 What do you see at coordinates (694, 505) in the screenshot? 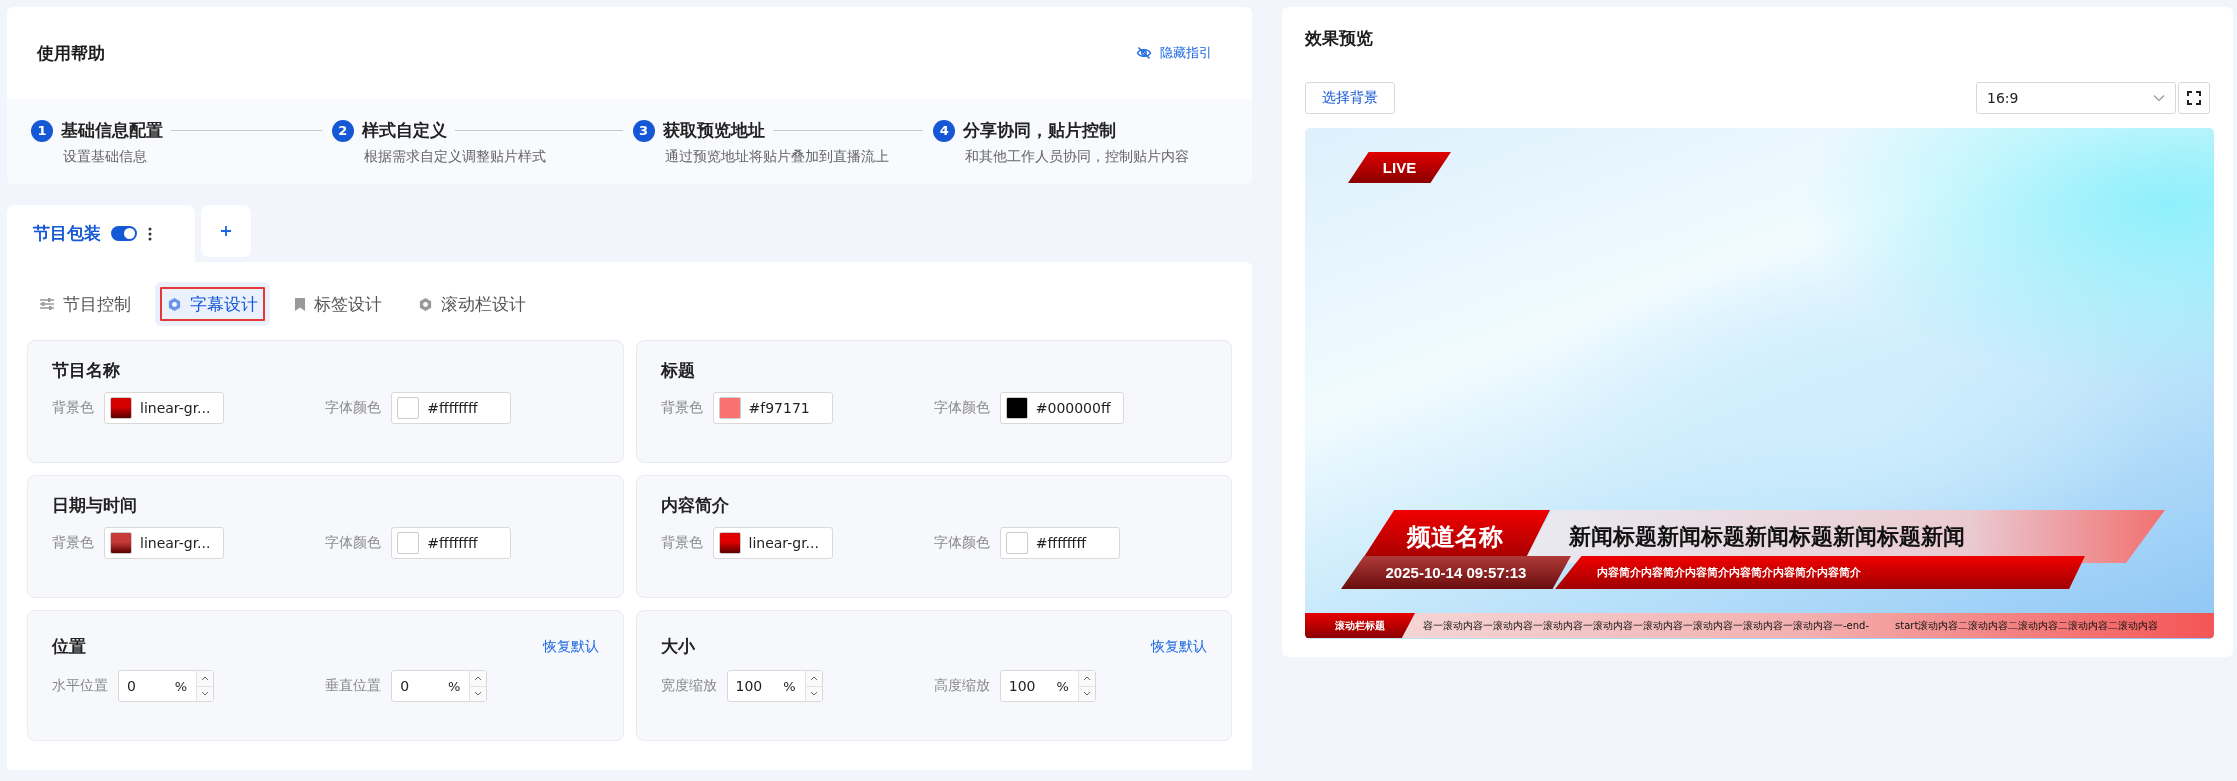
I see `card-title: 内容简介` at bounding box center [694, 505].